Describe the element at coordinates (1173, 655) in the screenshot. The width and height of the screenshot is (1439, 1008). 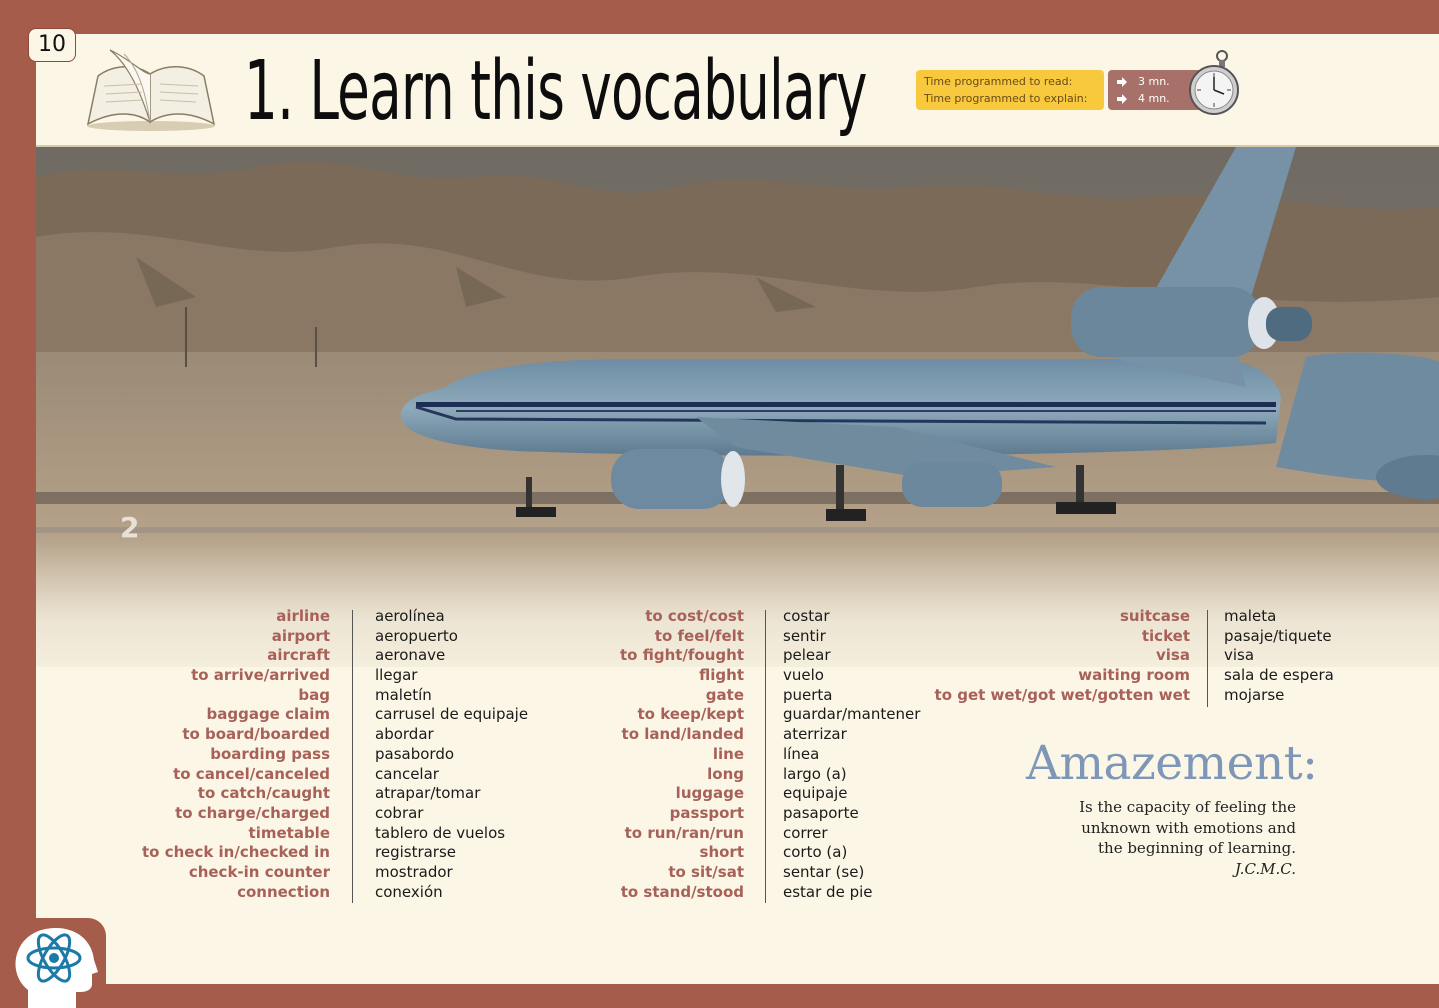
I see `vocab-word: visa` at that location.